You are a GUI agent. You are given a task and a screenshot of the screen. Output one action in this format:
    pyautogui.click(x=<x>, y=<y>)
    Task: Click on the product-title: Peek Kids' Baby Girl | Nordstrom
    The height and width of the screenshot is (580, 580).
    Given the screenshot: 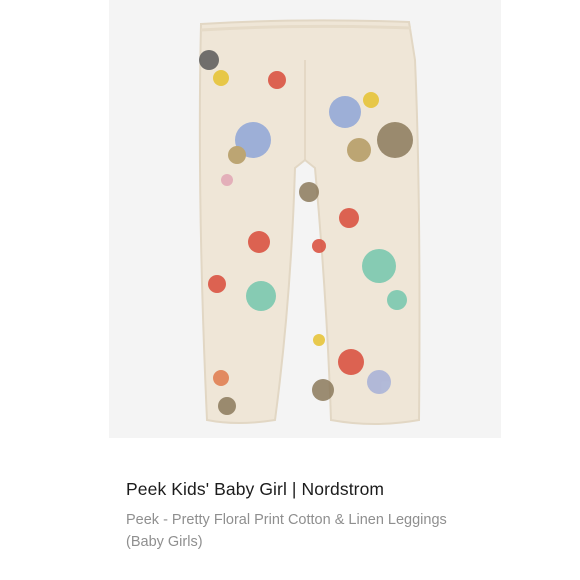 What is the action you would take?
    pyautogui.click(x=336, y=489)
    